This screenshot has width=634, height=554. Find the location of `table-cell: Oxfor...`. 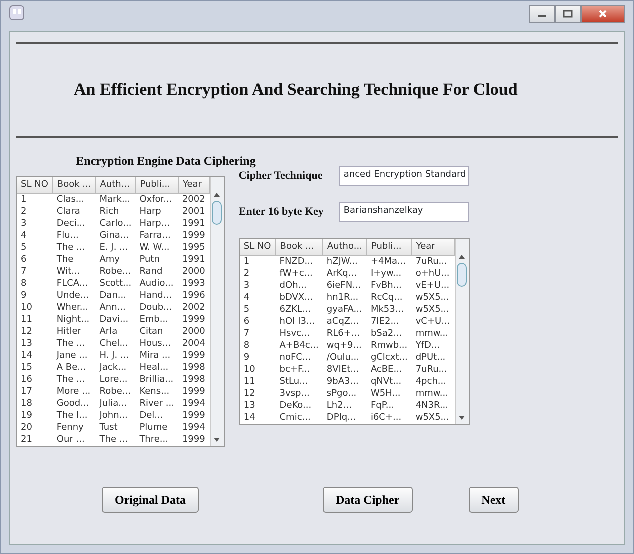

table-cell: Oxfor... is located at coordinates (157, 200).